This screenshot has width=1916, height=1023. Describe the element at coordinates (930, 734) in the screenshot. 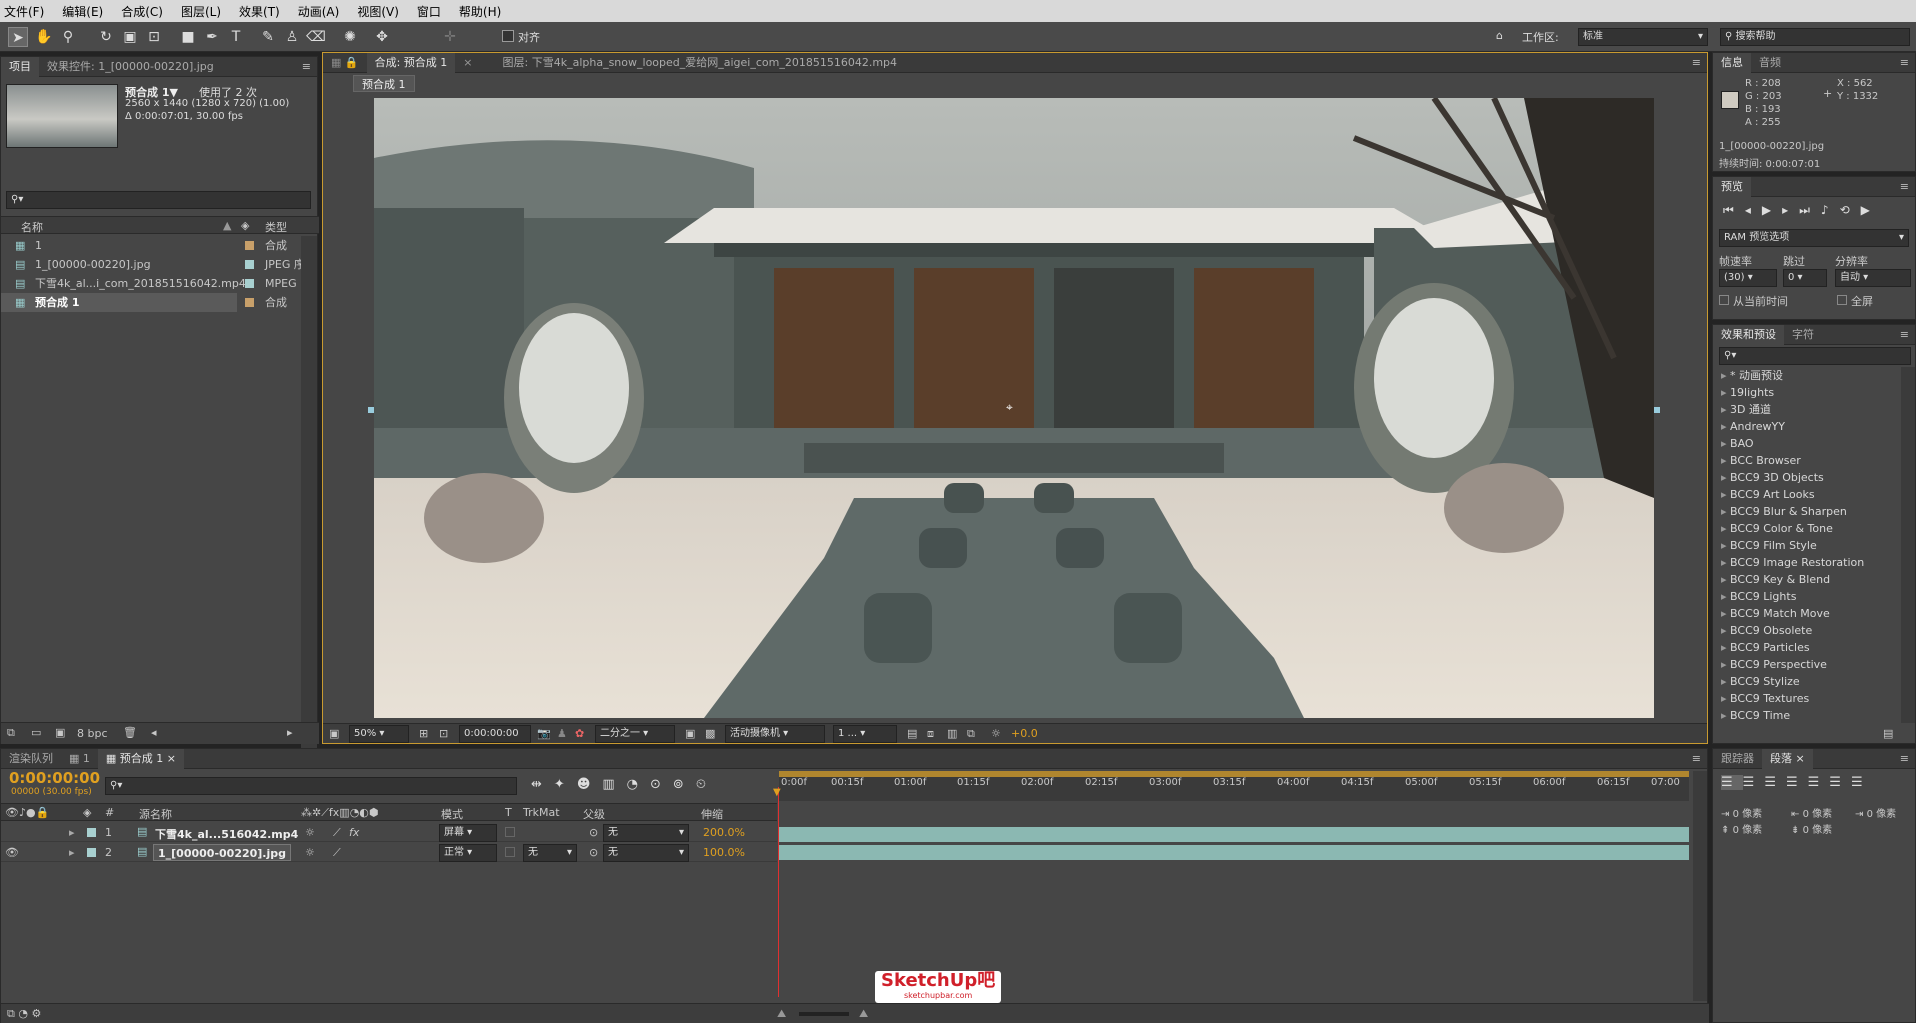

I see `fast-previews-icon: ⧈` at that location.